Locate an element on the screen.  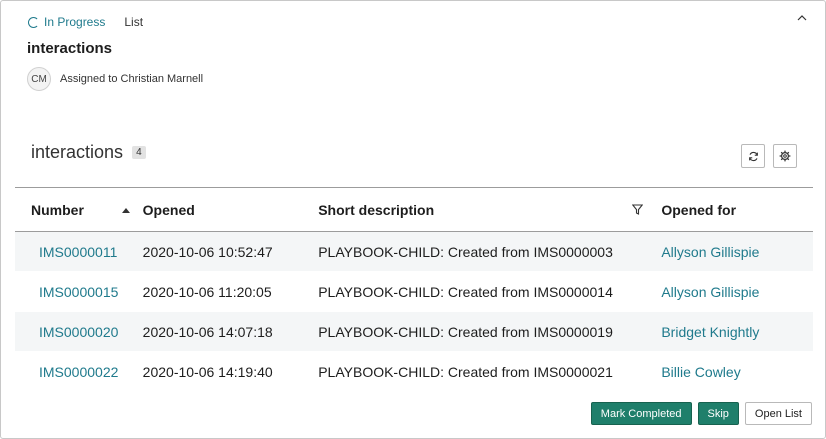
refresh-button is located at coordinates (753, 156).